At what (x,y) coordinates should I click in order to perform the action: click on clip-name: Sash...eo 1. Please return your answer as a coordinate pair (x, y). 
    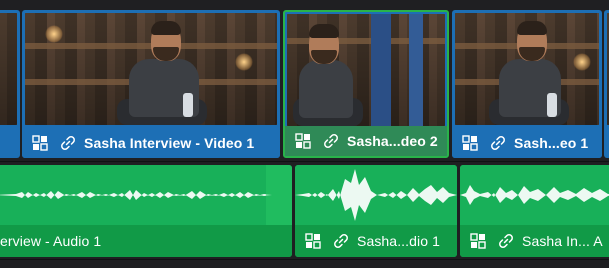
    Looking at the image, I should click on (551, 143).